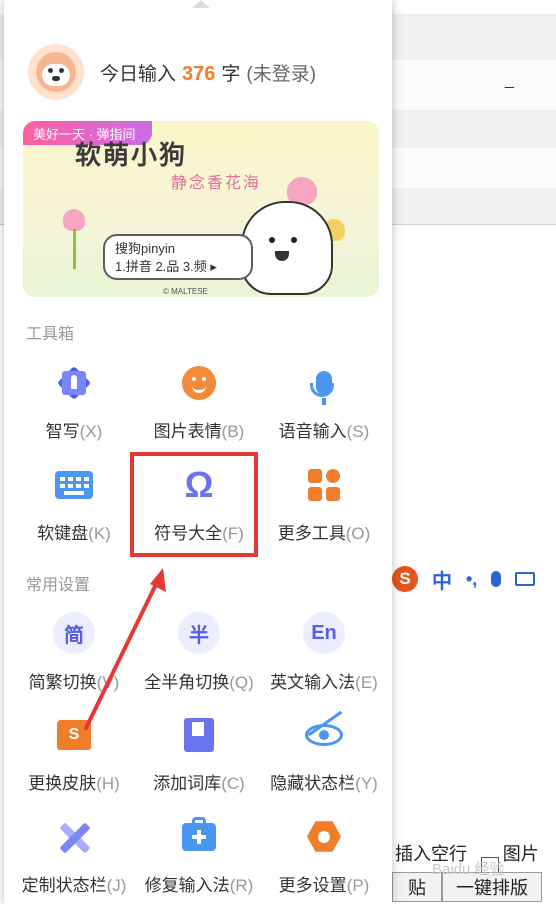  What do you see at coordinates (125, 649) in the screenshot?
I see `annotation-arrow` at bounding box center [125, 649].